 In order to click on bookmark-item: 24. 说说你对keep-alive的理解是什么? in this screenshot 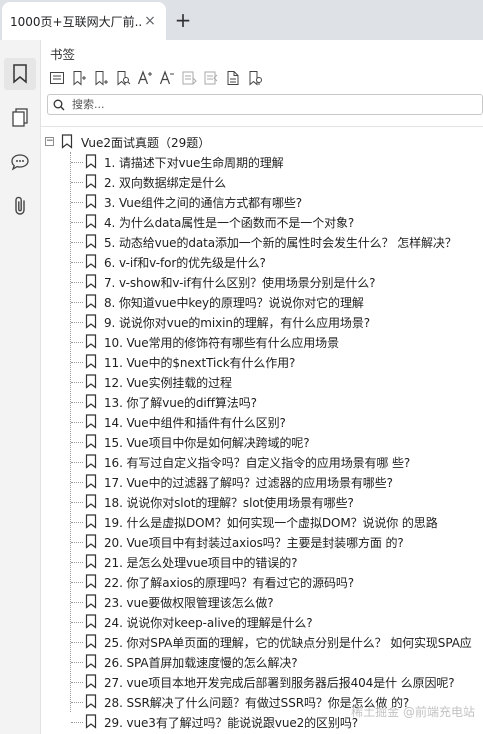, I will do `click(277, 622)`.